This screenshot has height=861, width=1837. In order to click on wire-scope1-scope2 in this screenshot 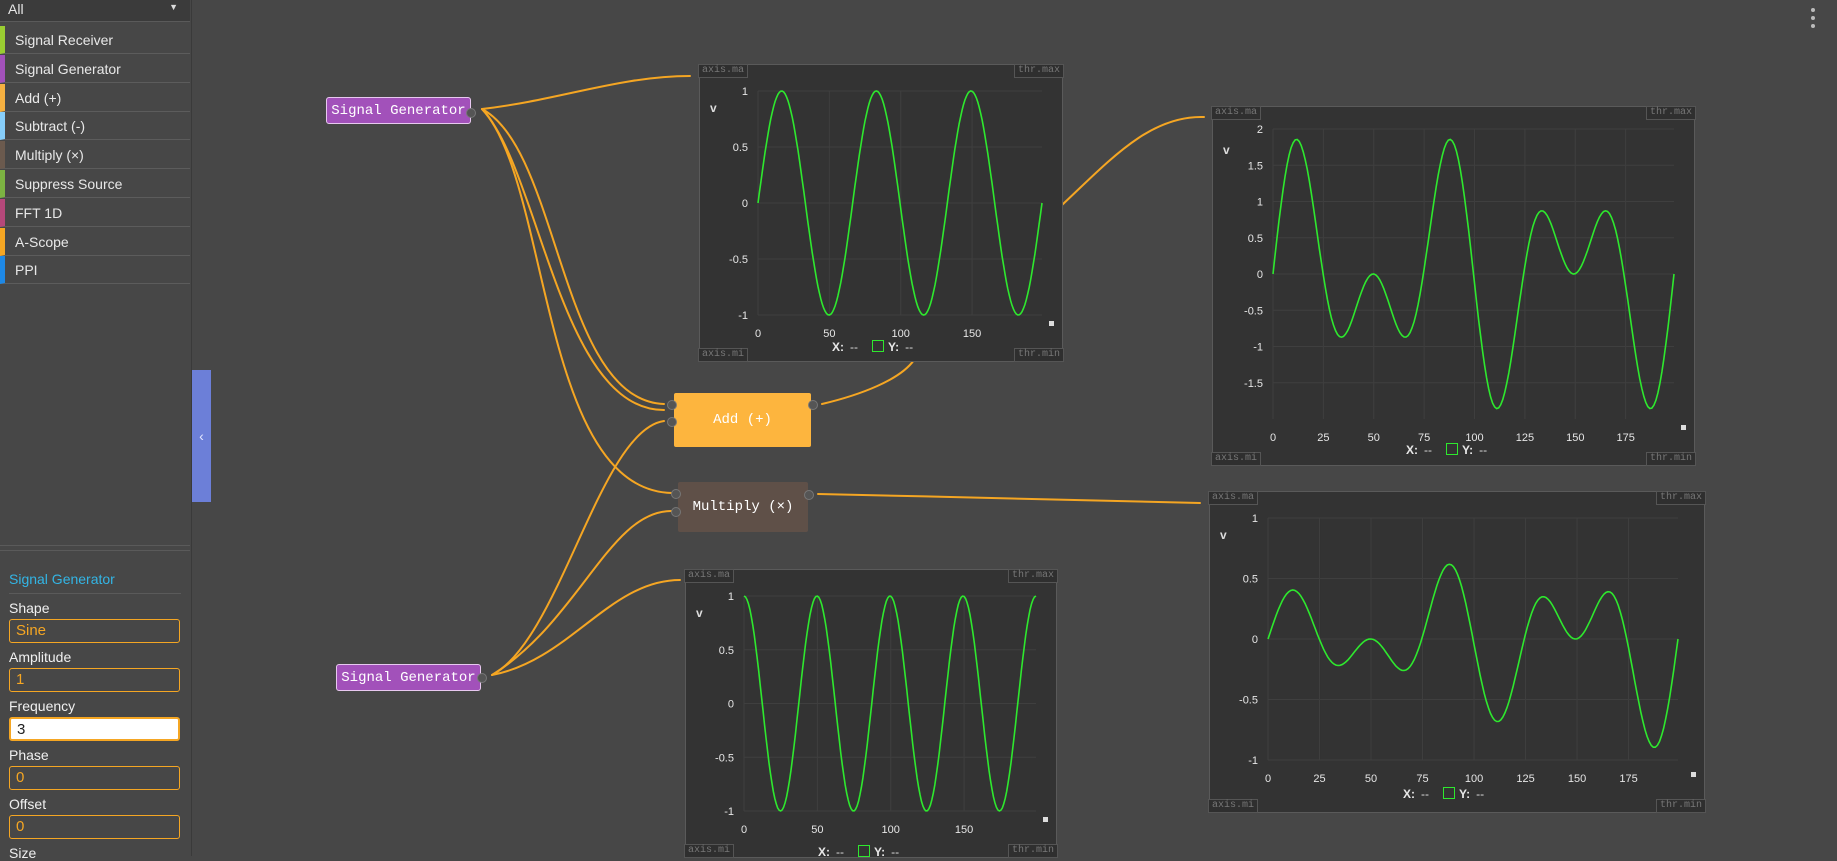, I will do `click(1133, 160)`.